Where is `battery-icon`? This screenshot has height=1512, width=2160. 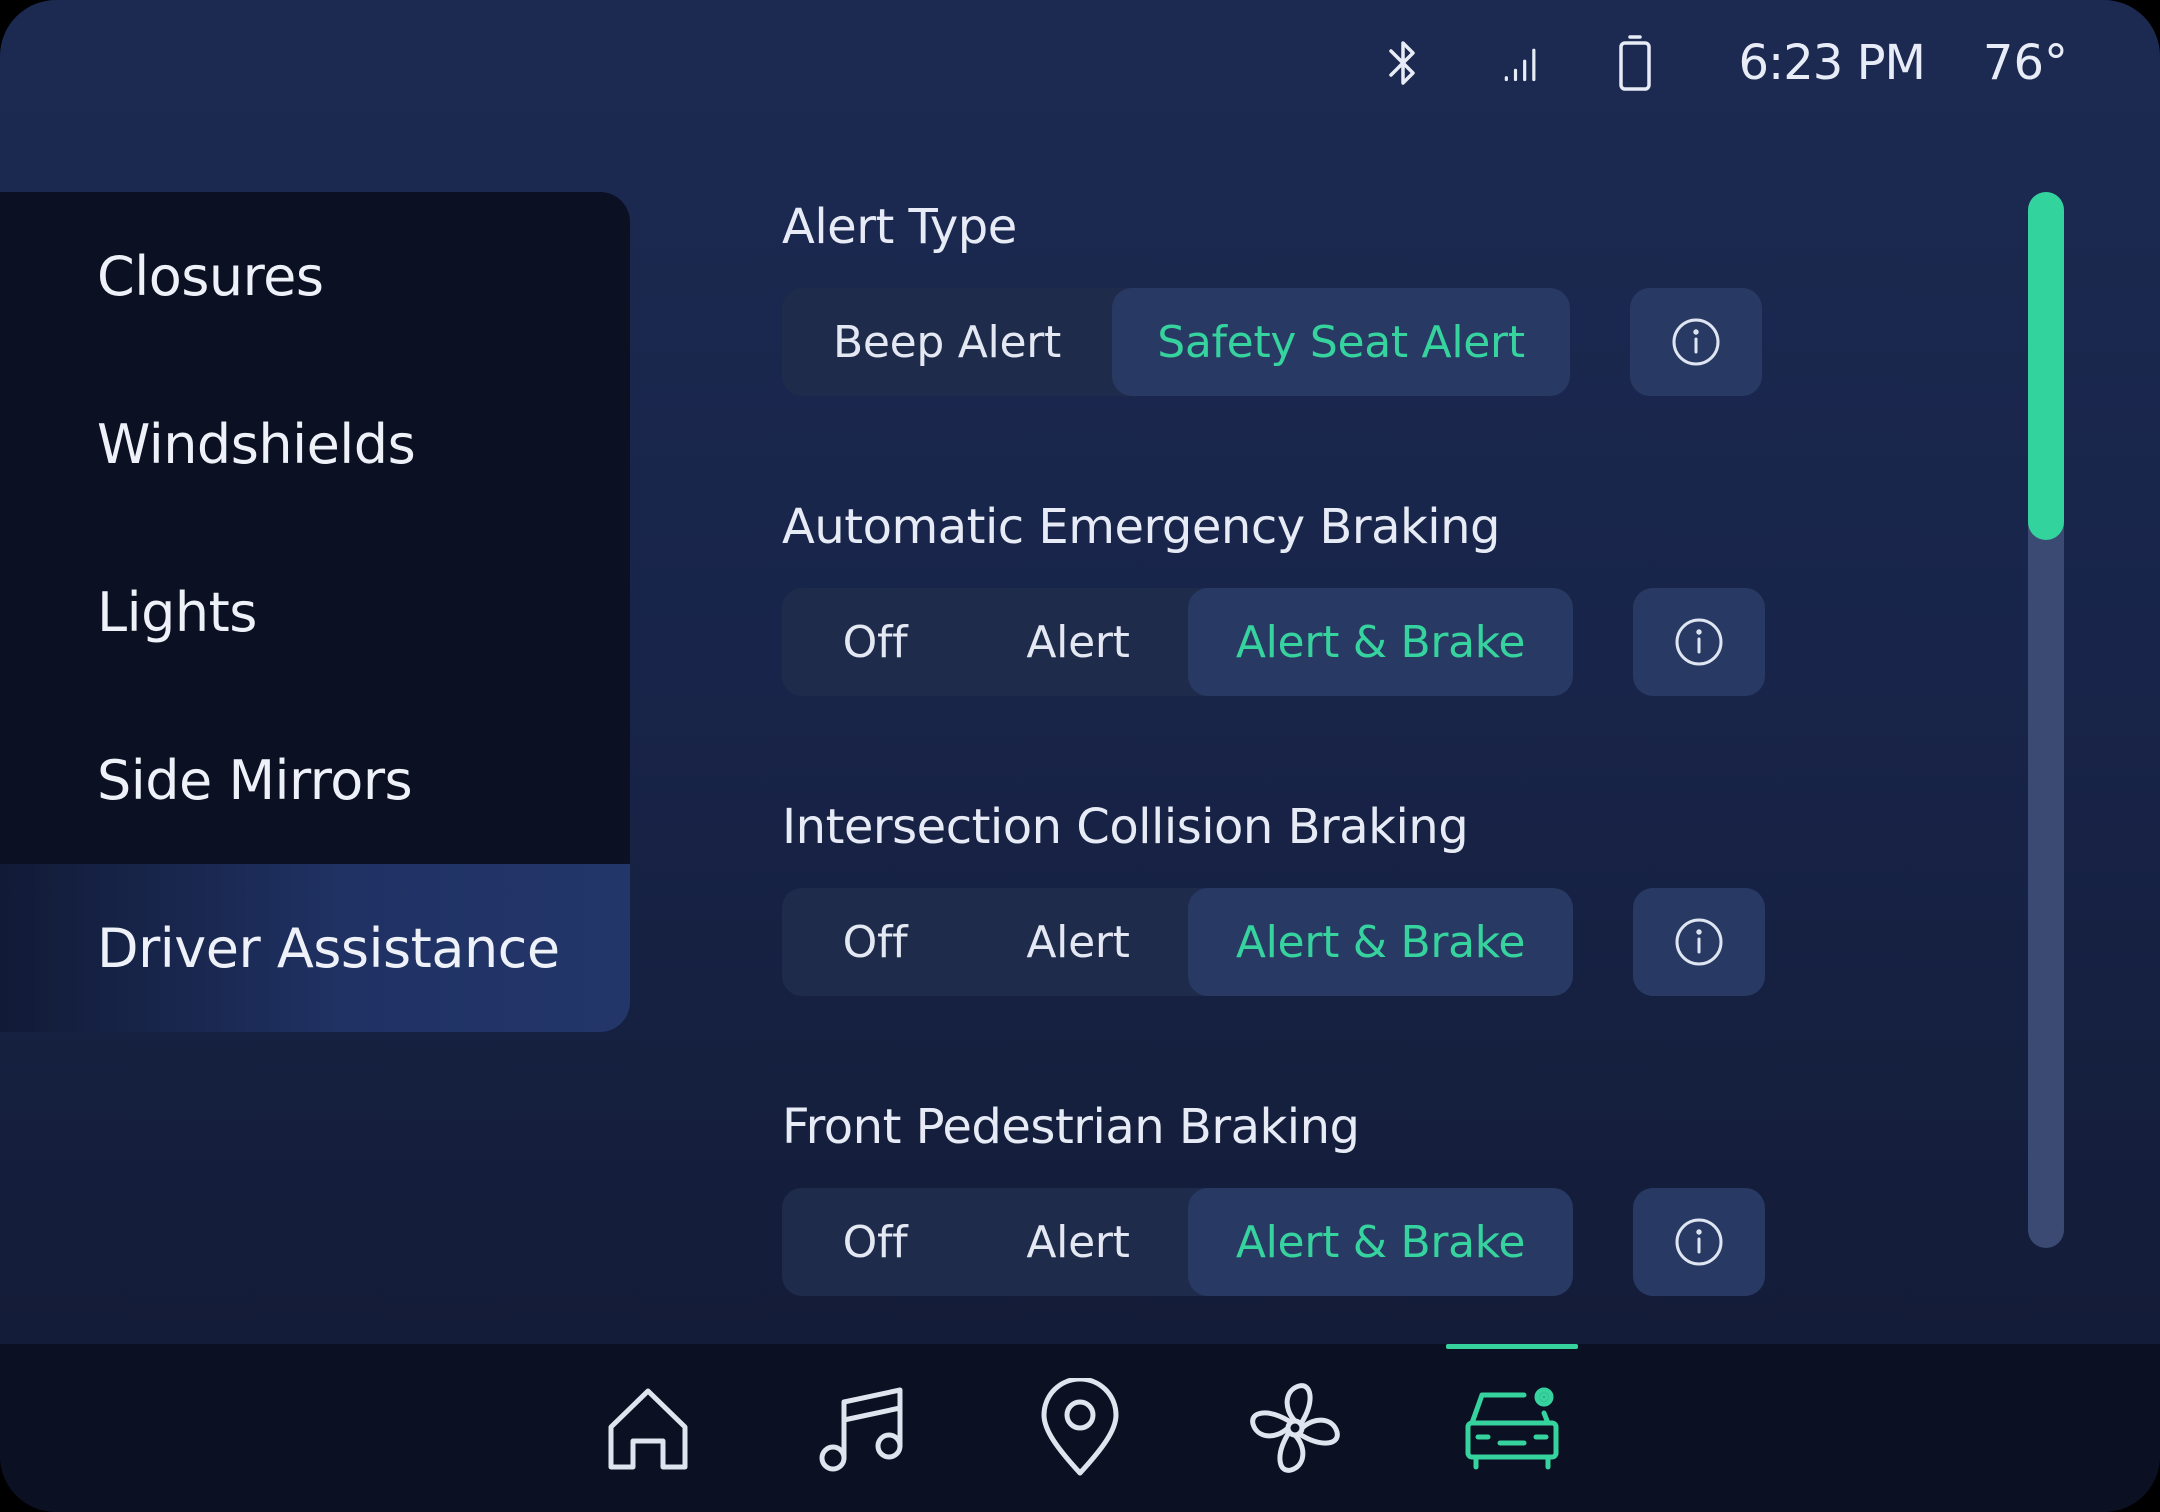
battery-icon is located at coordinates (1635, 63).